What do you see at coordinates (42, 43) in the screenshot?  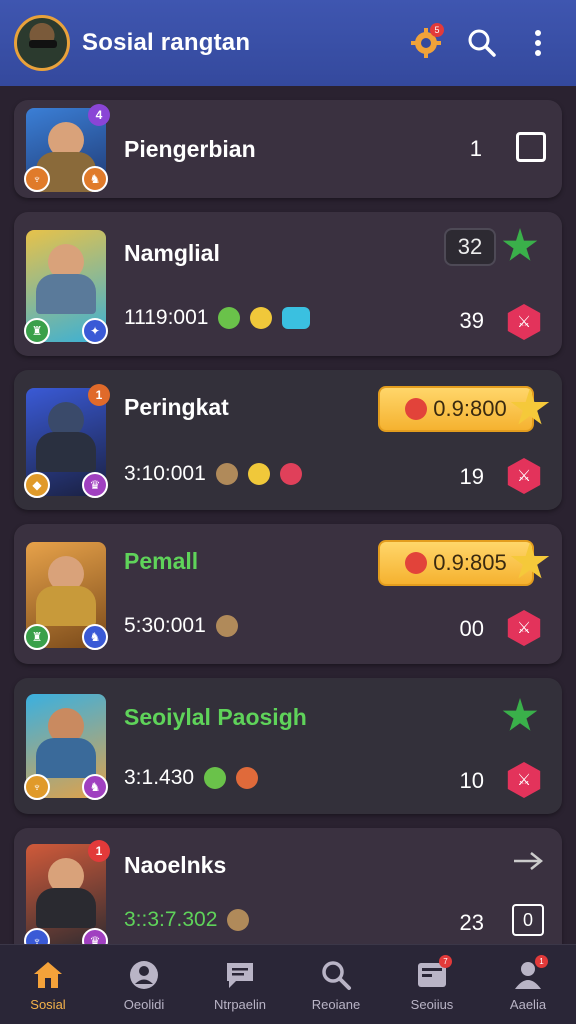 I see `profile-avatar` at bounding box center [42, 43].